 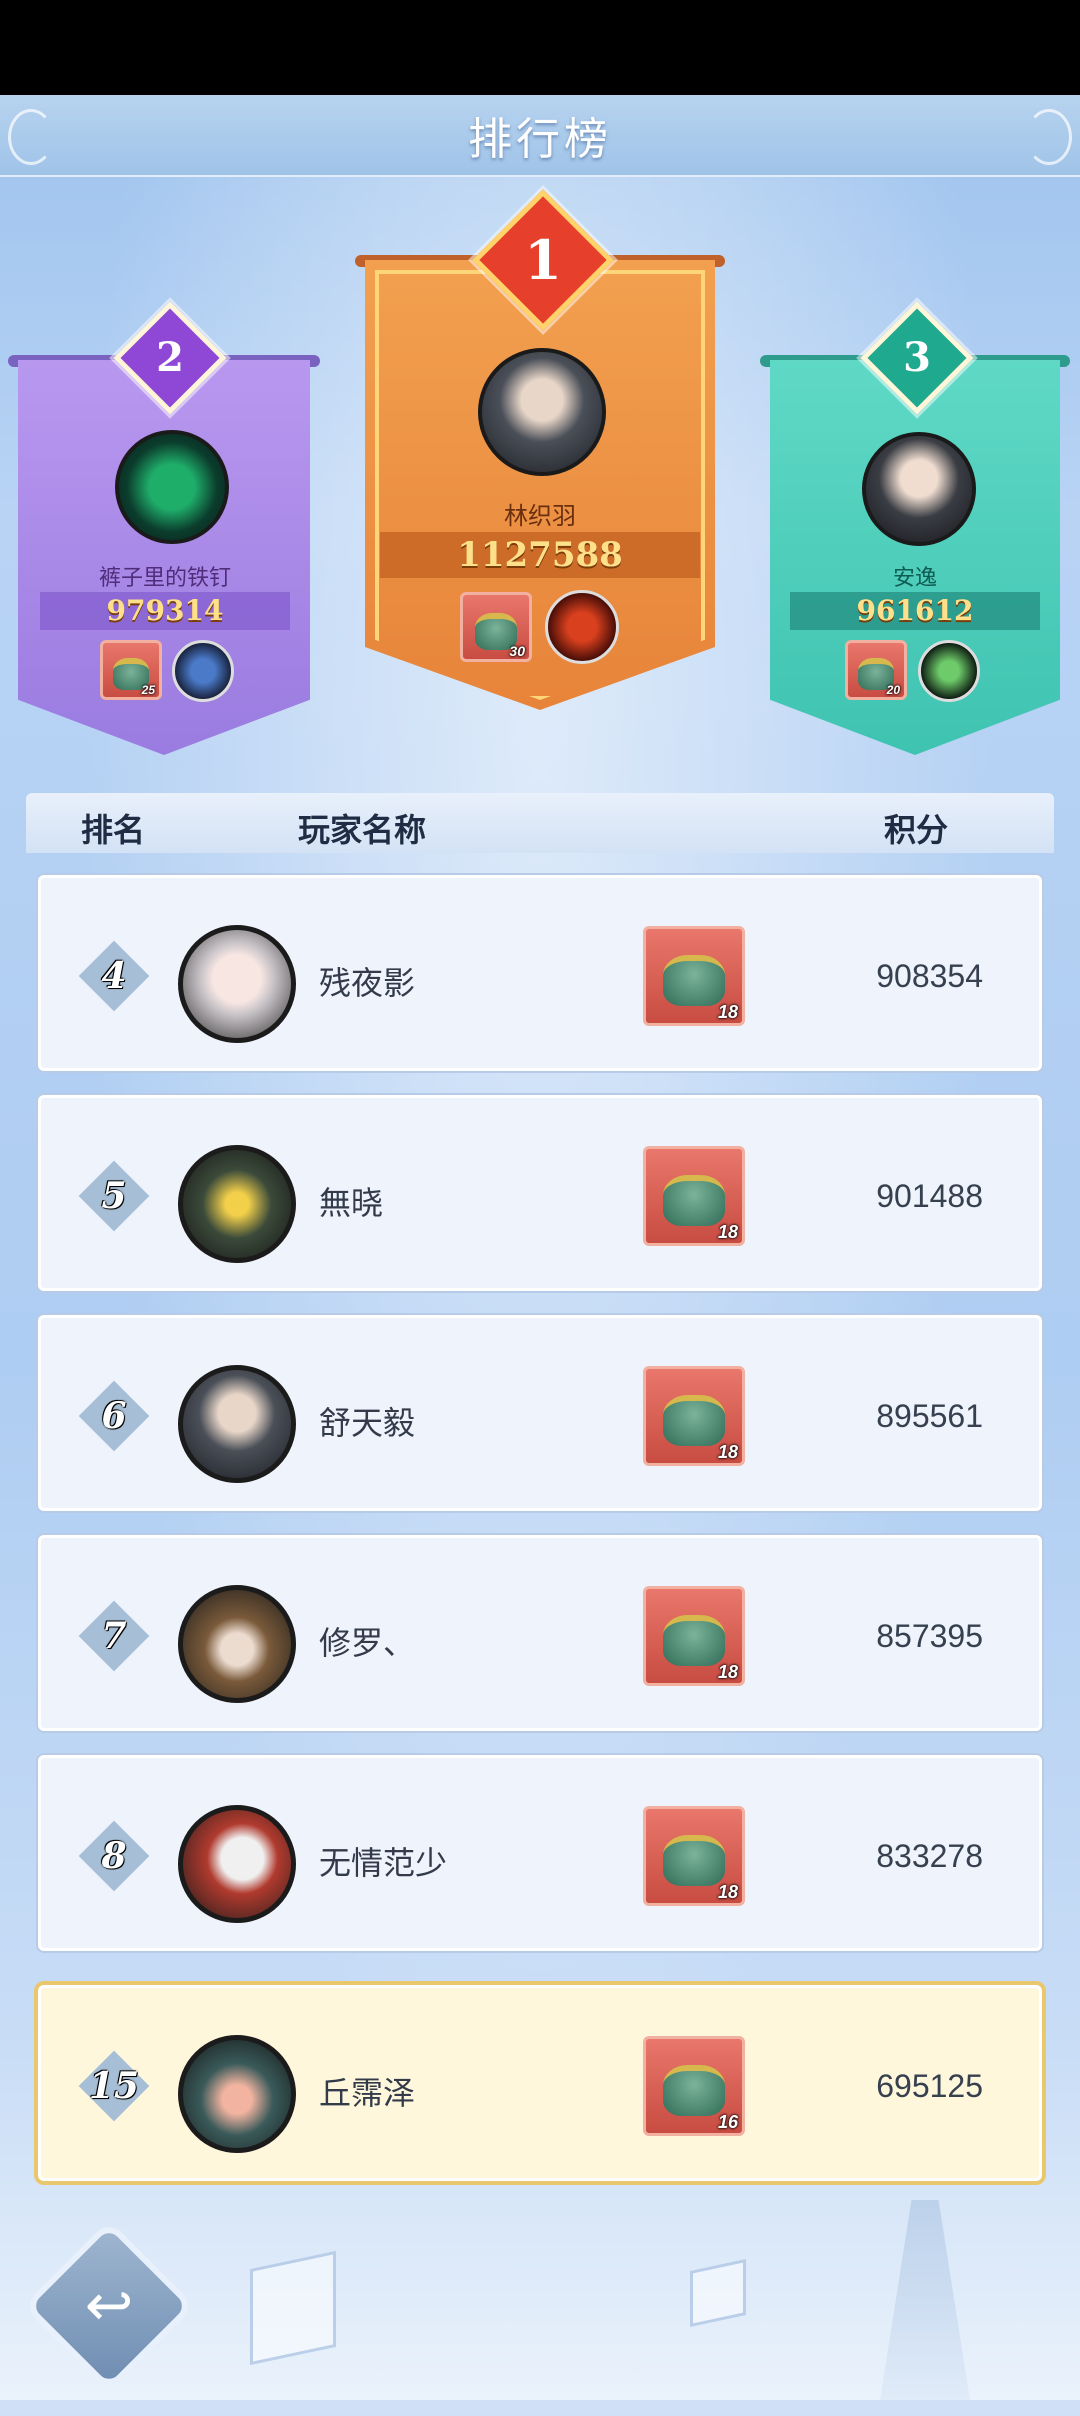 What do you see at coordinates (367, 983) in the screenshot?
I see `player-name: 残夜影` at bounding box center [367, 983].